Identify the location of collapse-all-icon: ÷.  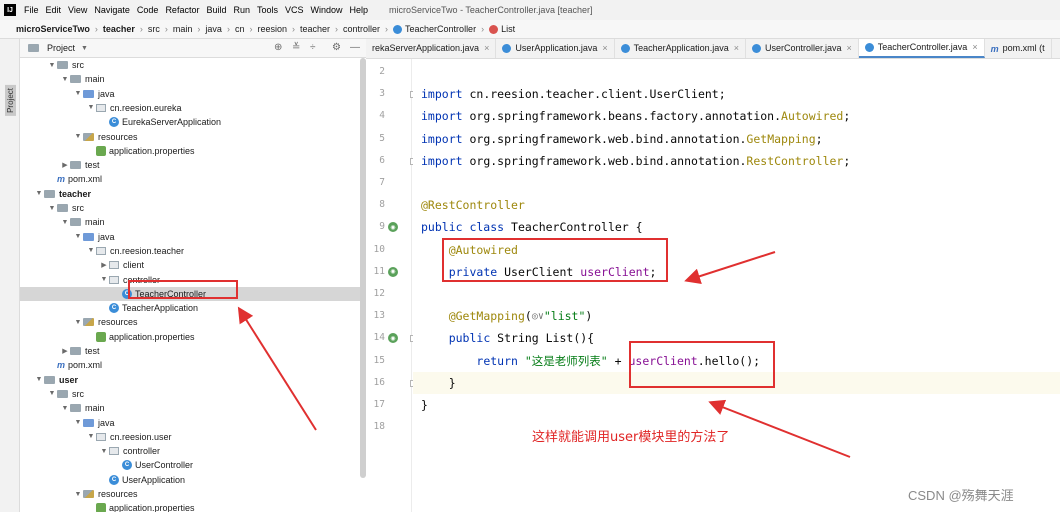
(313, 47).